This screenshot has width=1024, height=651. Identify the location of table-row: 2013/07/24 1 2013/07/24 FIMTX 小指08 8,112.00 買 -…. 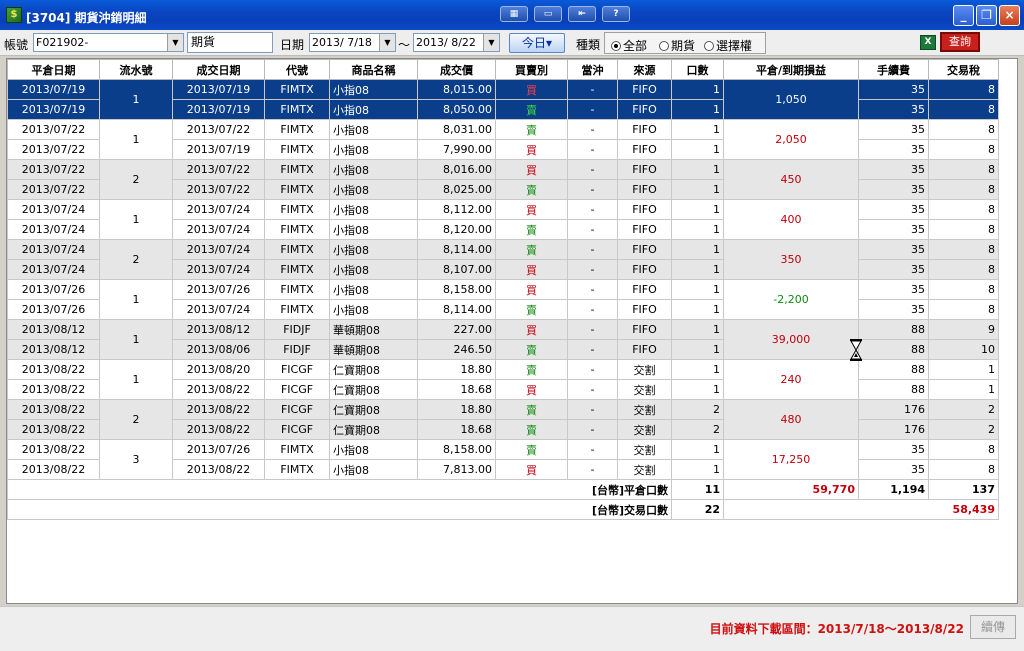
(503, 219).